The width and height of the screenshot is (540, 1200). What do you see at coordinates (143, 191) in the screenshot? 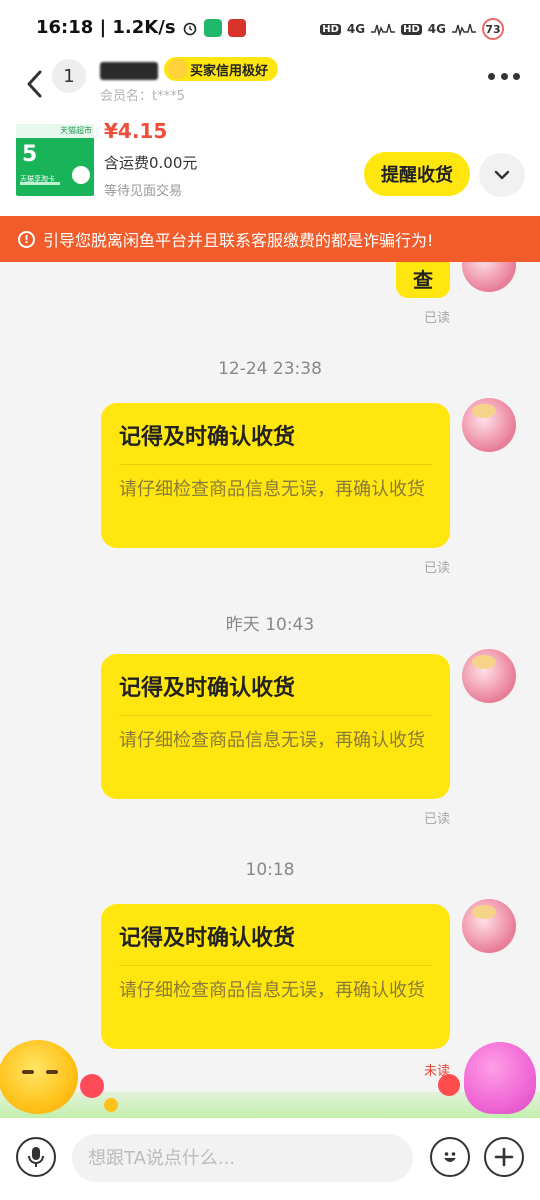
I see `order-status: 等待见面交易` at bounding box center [143, 191].